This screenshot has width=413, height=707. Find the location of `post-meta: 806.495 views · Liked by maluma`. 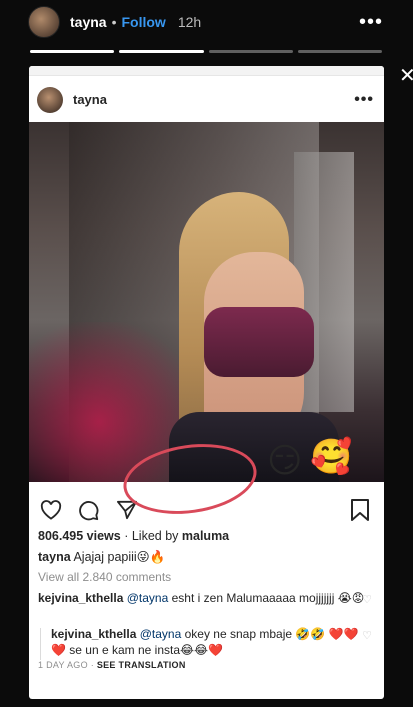

post-meta: 806.495 views · Liked by maluma is located at coordinates (206, 536).